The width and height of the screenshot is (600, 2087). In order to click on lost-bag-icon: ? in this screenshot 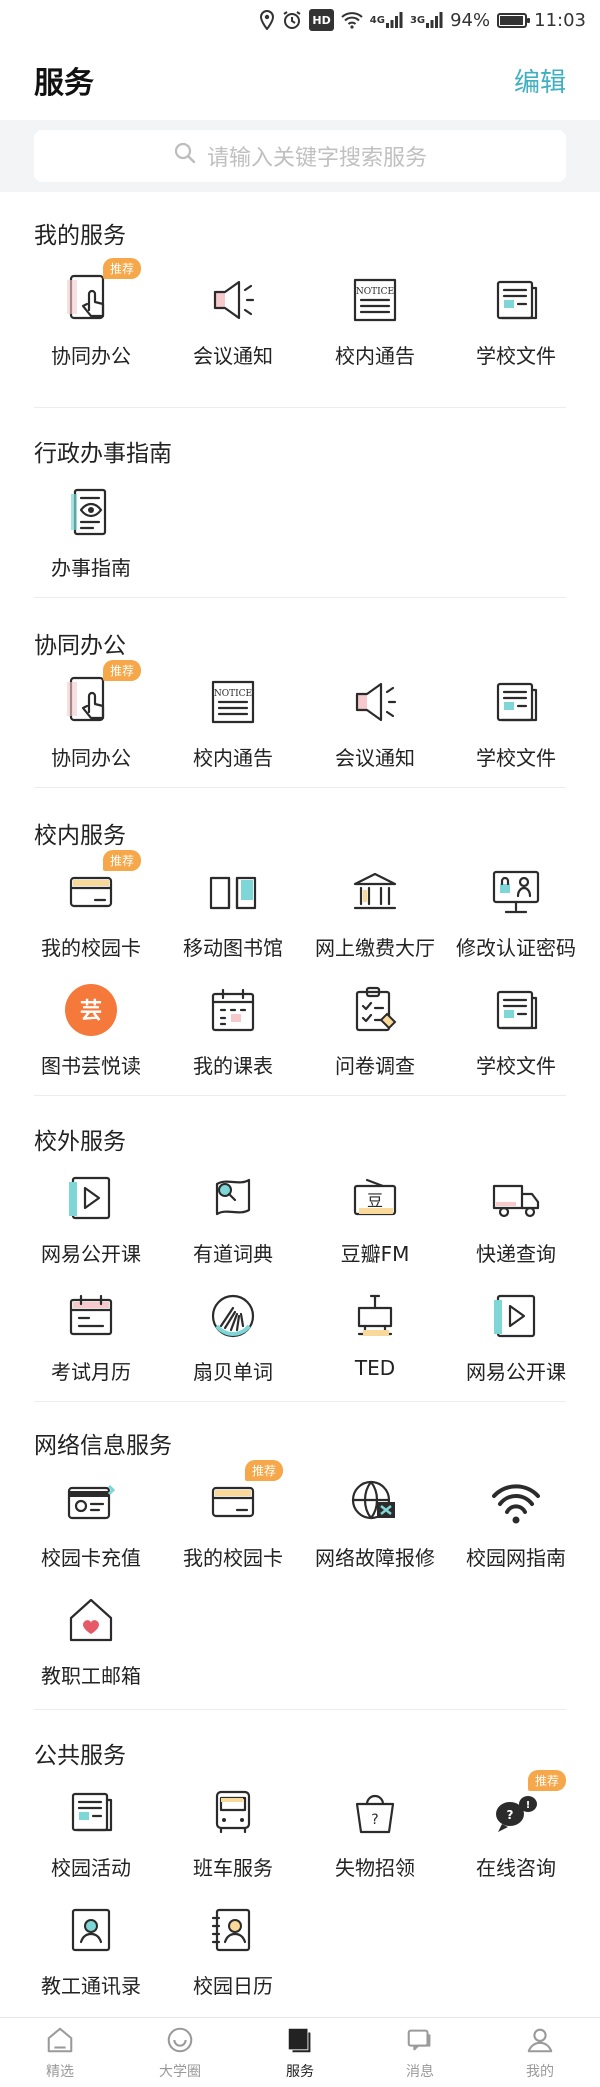, I will do `click(375, 1812)`.